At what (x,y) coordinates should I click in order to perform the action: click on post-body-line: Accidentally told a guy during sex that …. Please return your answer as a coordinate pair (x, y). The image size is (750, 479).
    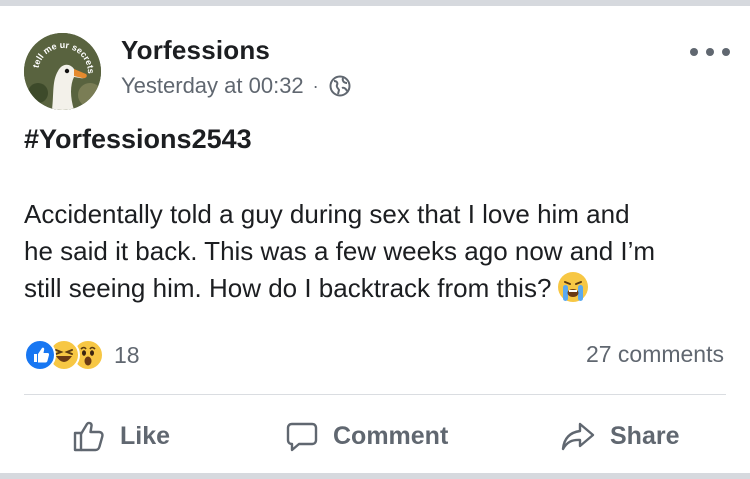
    Looking at the image, I should click on (327, 214).